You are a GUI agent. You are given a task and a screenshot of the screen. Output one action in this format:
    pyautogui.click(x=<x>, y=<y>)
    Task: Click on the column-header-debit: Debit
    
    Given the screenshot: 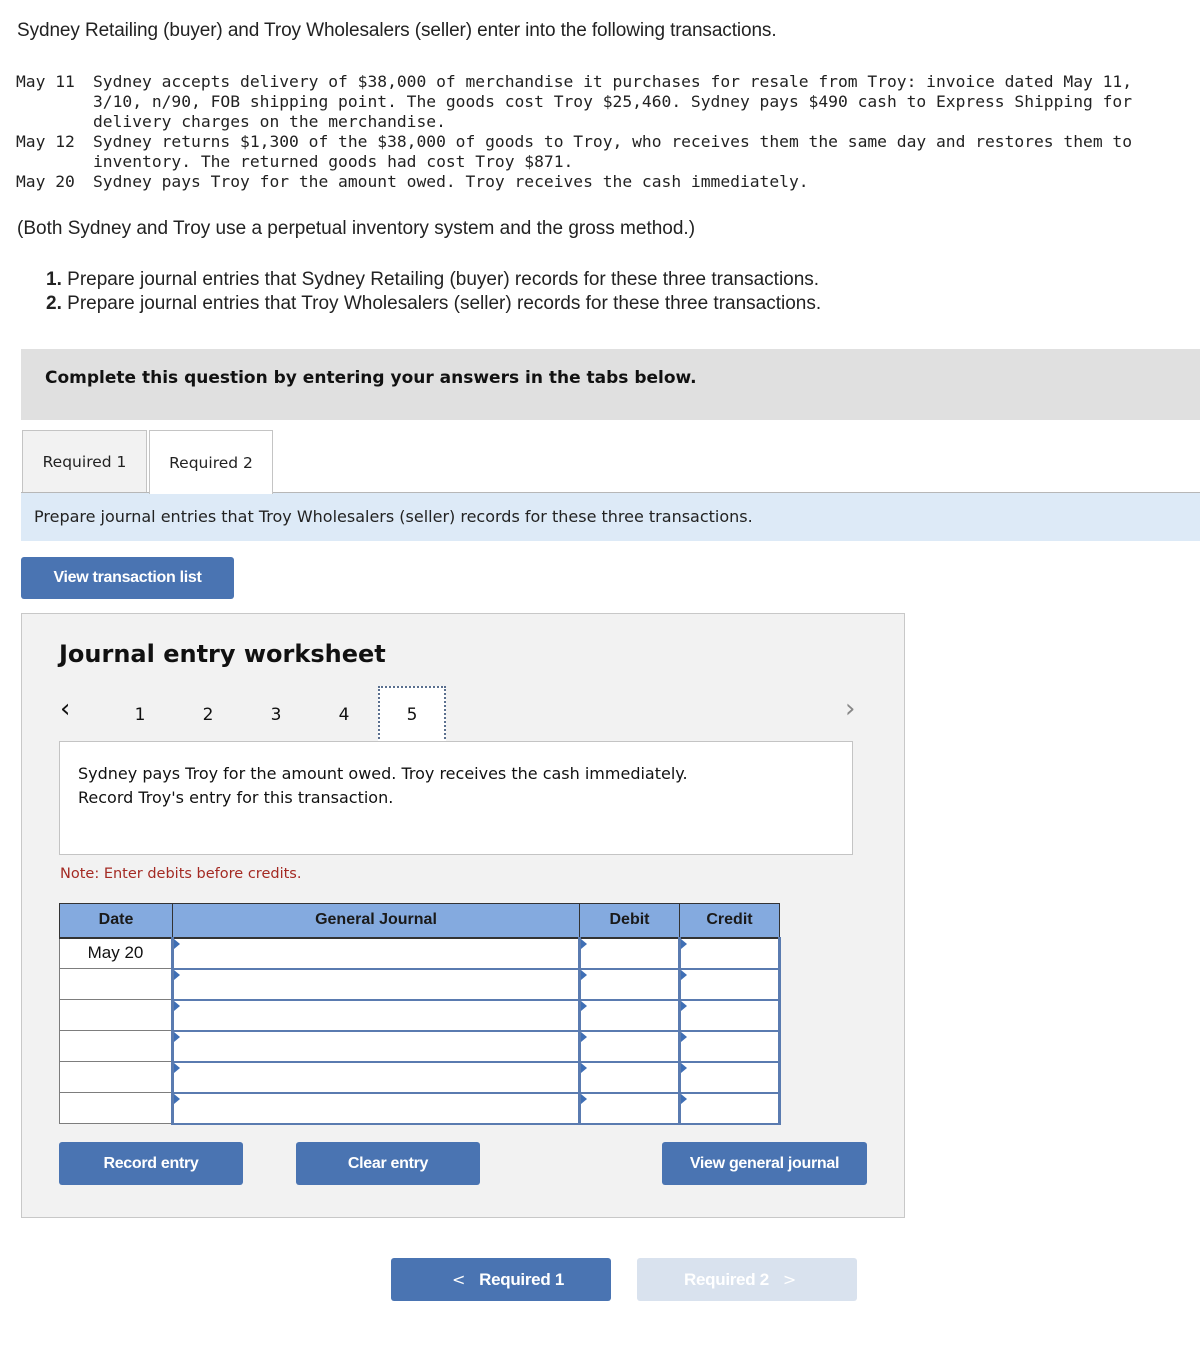 What is the action you would take?
    pyautogui.click(x=629, y=921)
    